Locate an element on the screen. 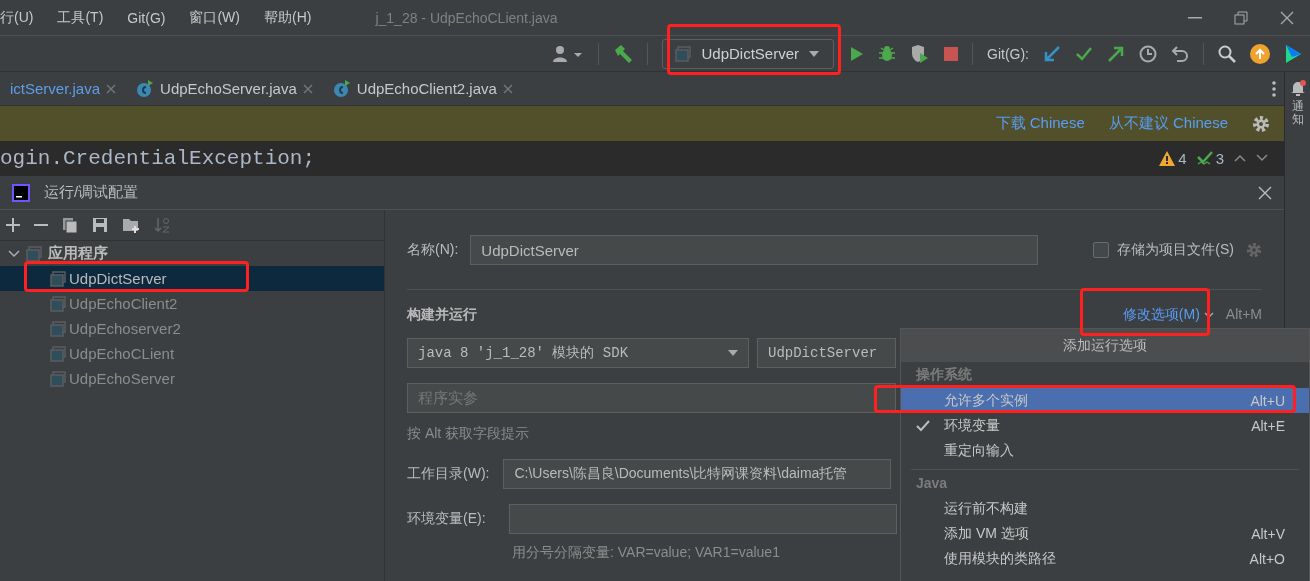  editor-tab: UdpEchoServer.java is located at coordinates (224, 88).